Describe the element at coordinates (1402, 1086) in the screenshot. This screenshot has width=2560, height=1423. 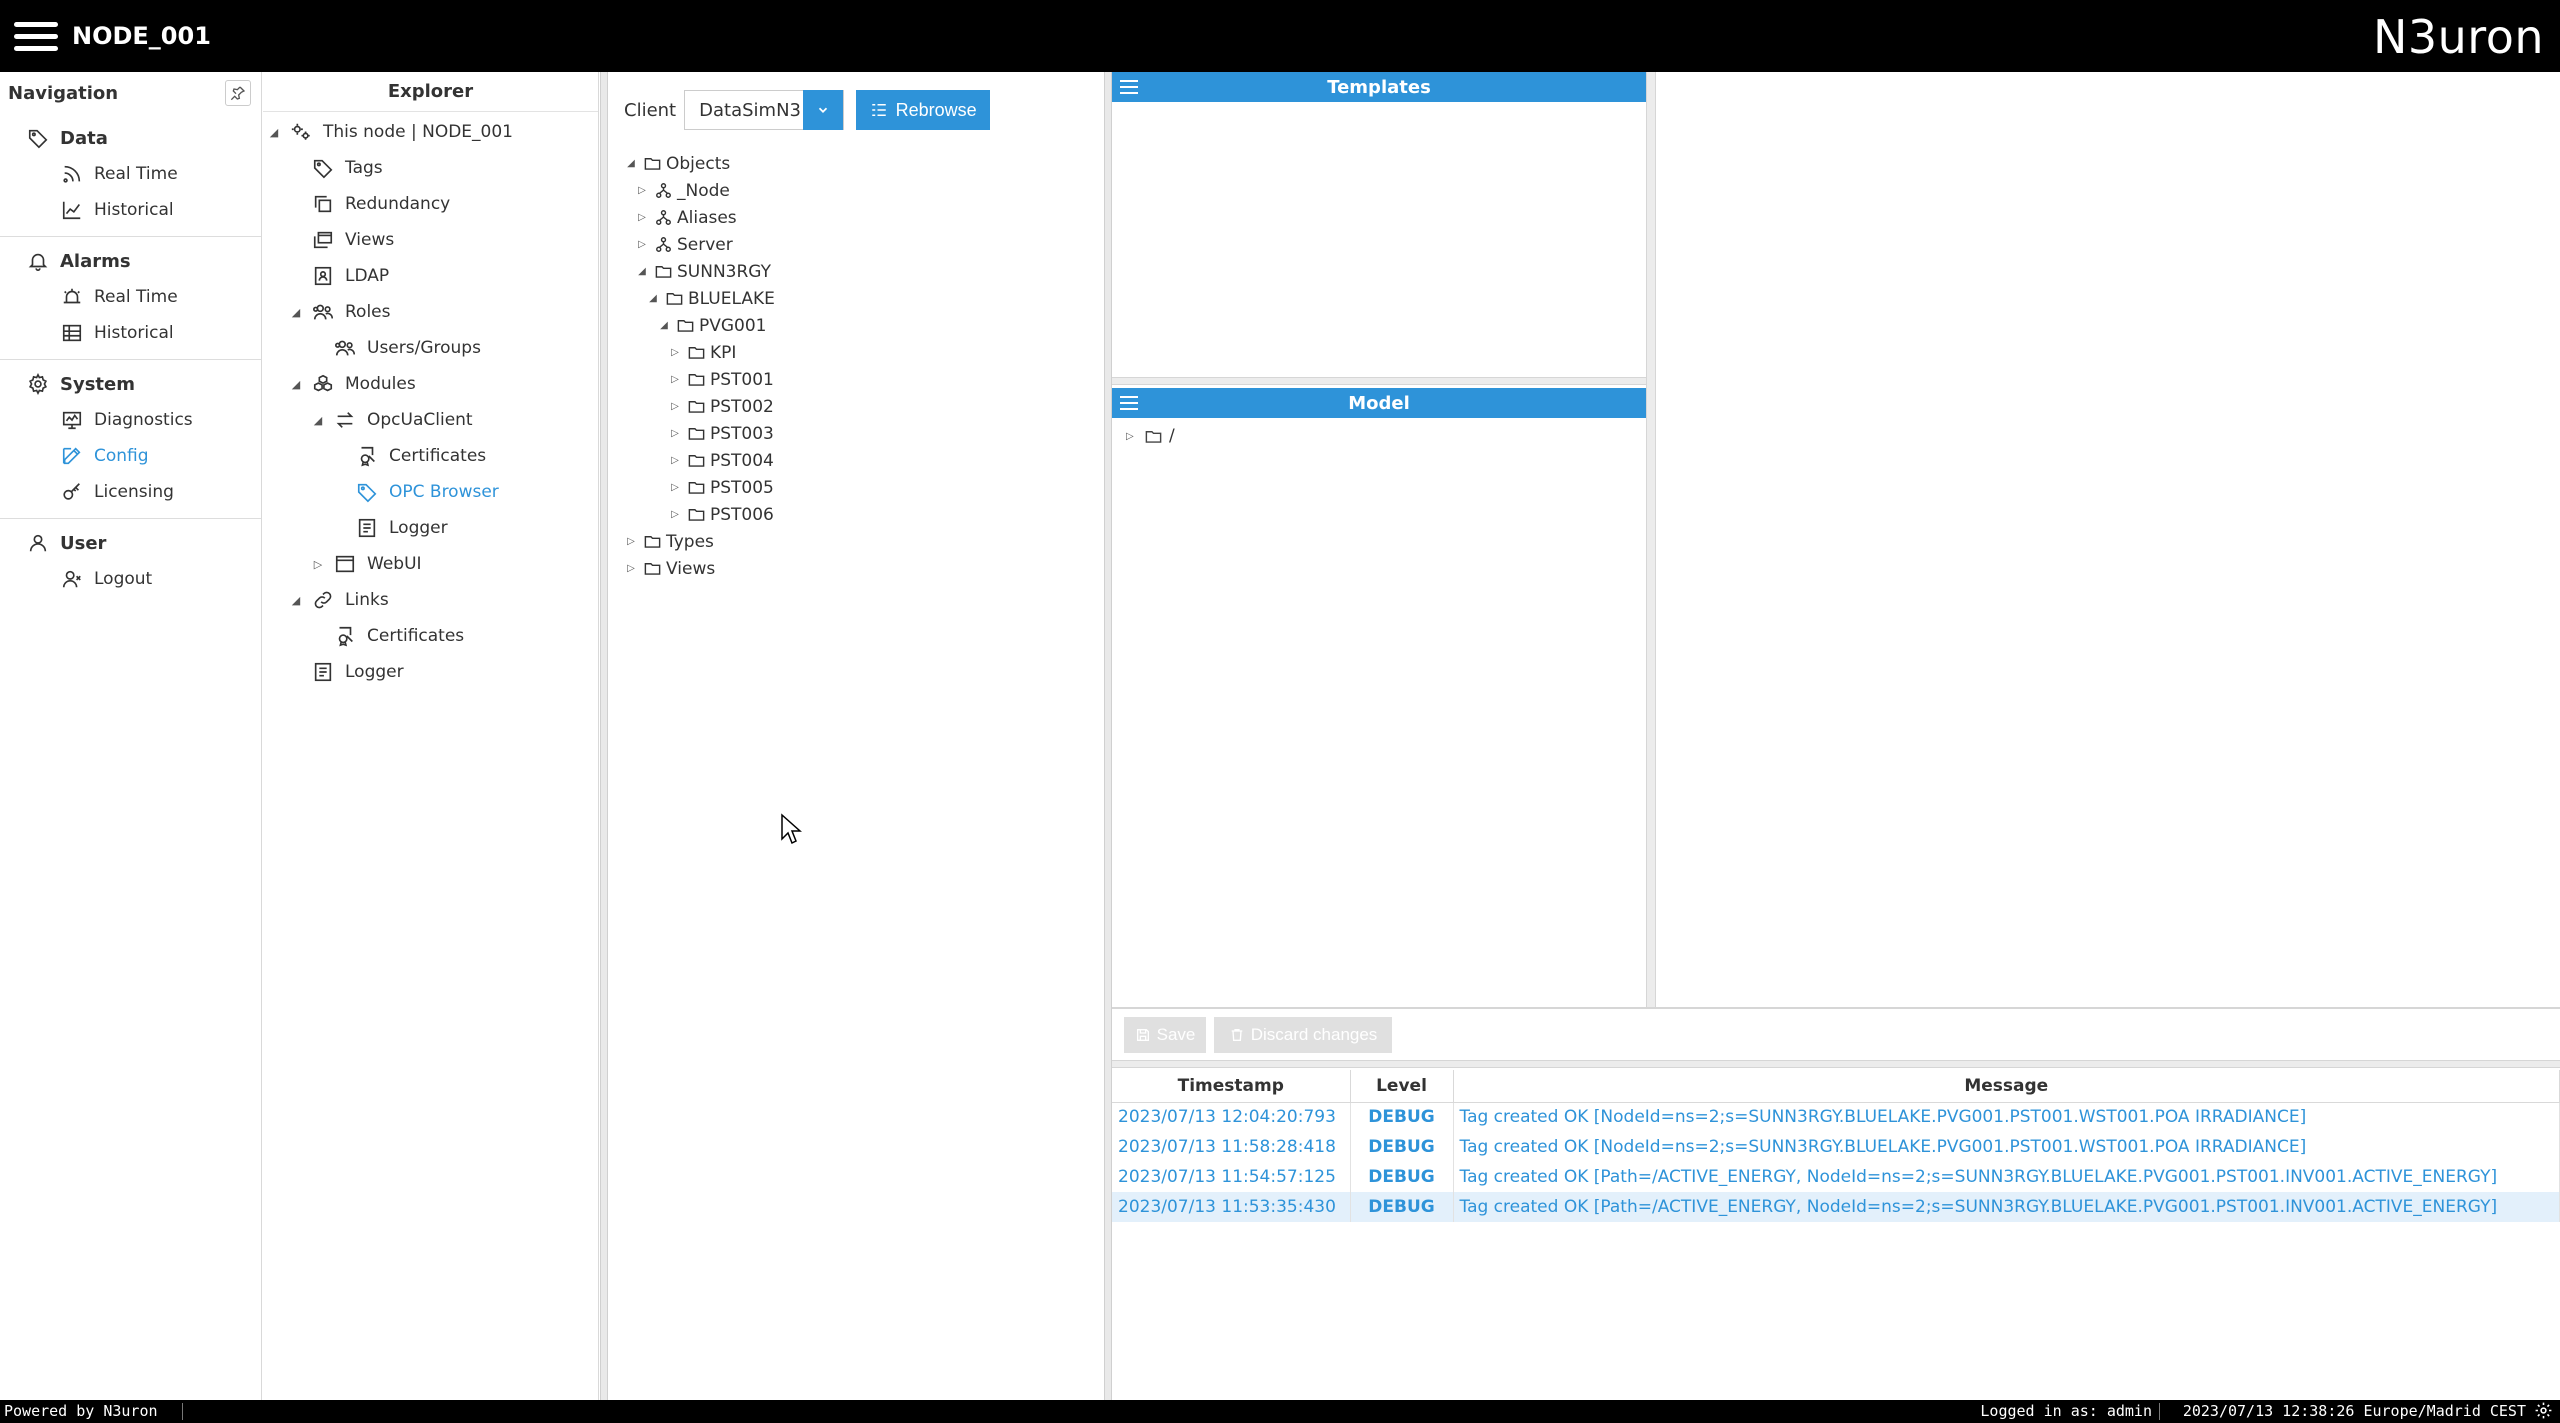
I see `column-header-level: Level` at that location.